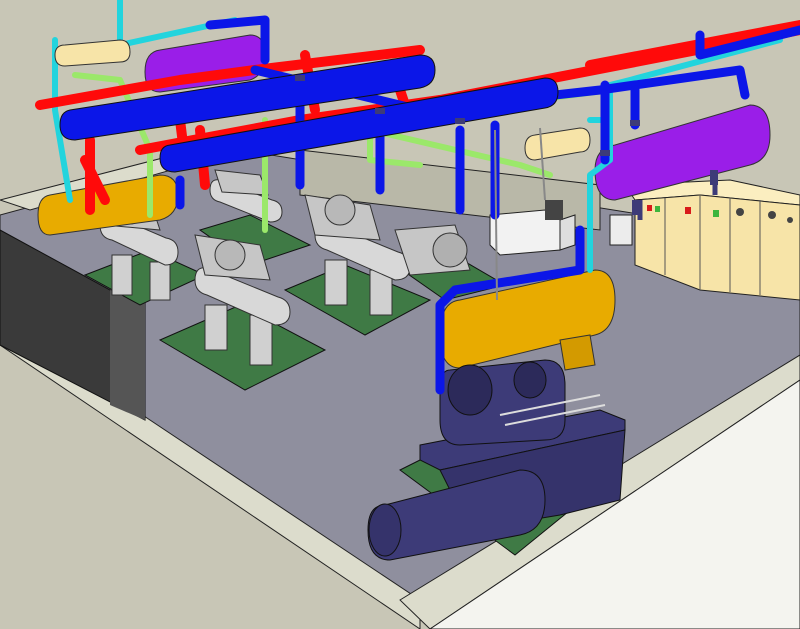 The image size is (800, 629). I want to click on left-black-wall-side, so click(127, 355).